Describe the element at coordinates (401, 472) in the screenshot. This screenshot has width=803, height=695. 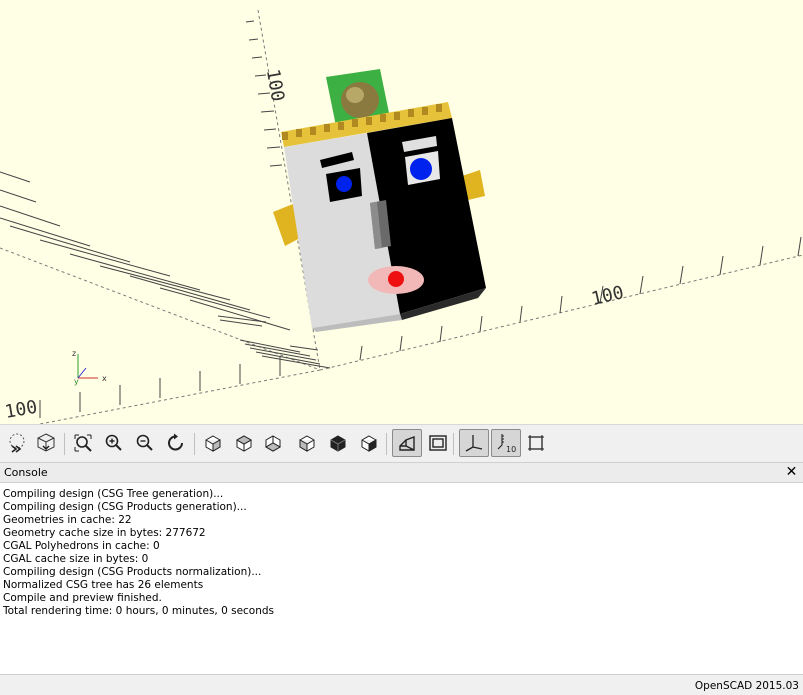
I see `console-header: Console ✕` at that location.